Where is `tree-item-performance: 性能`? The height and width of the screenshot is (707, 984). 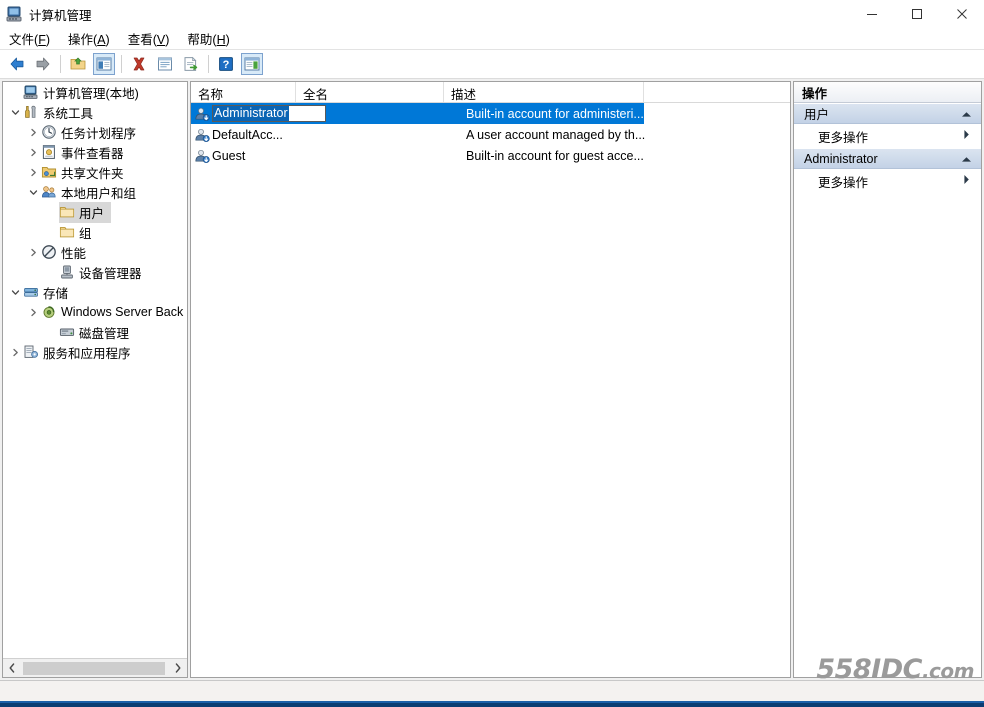 tree-item-performance: 性能 is located at coordinates (95, 252).